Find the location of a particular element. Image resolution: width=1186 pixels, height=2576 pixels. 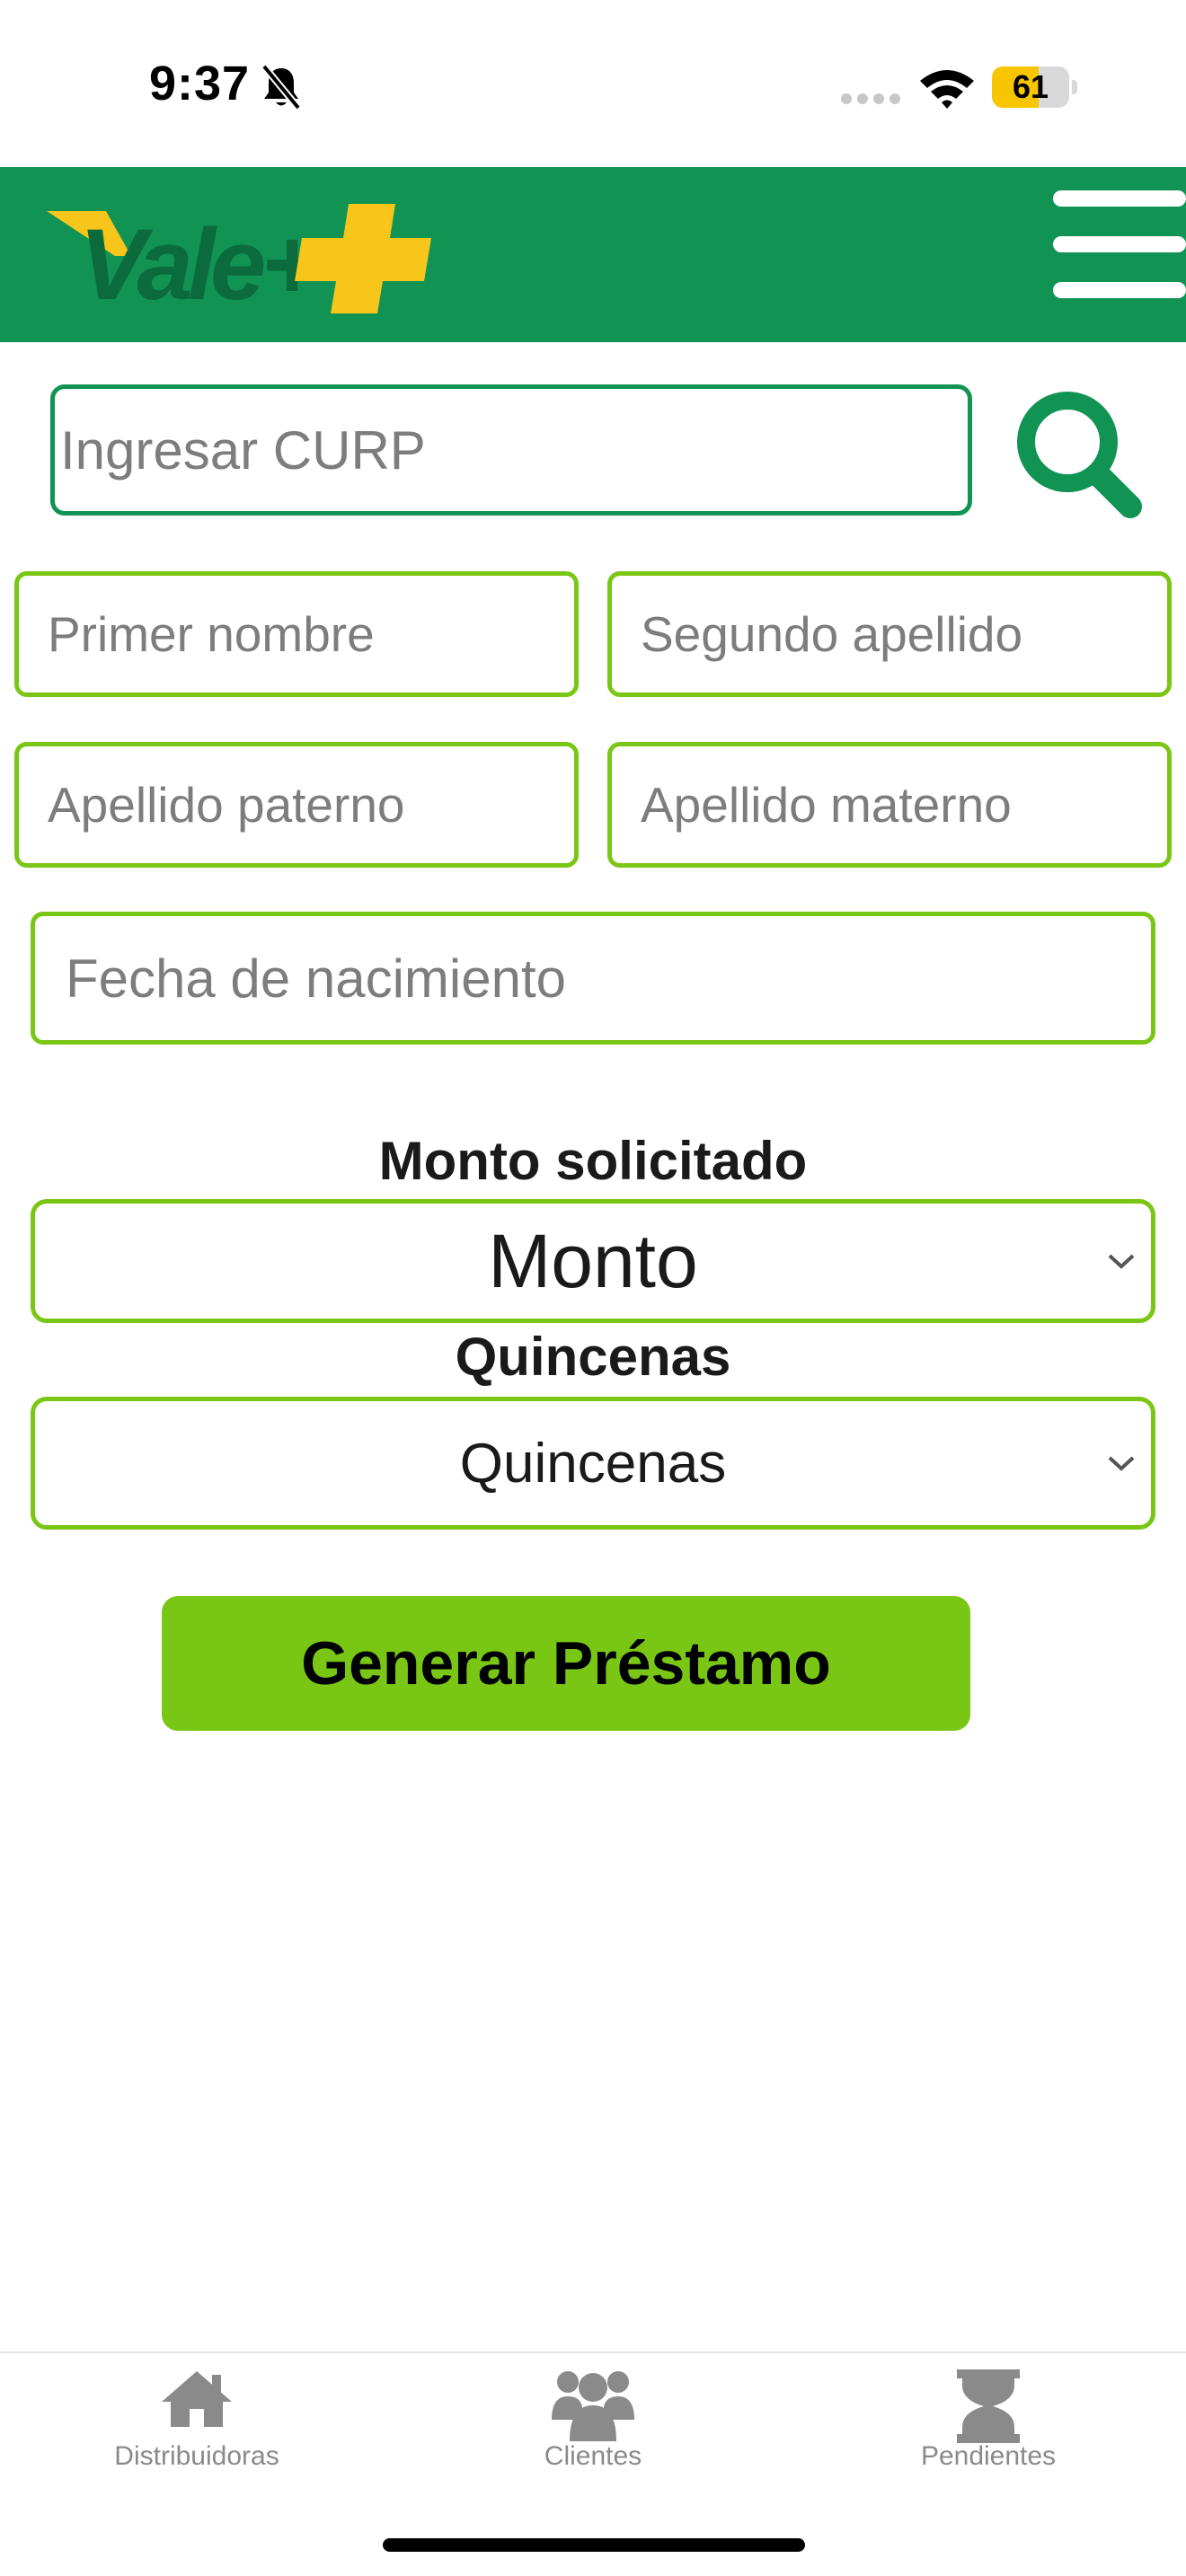

tab-distribuidoras: Distribuidoras is located at coordinates (197, 2420).